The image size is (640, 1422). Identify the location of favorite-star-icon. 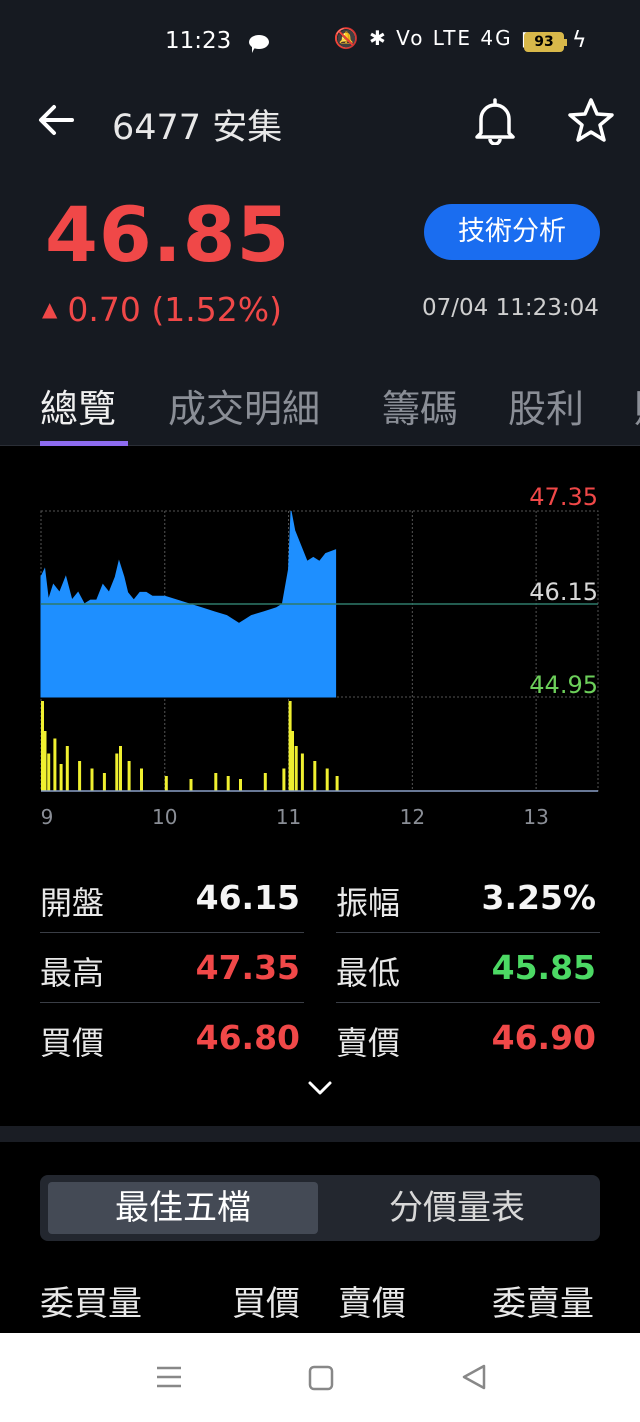
(591, 120).